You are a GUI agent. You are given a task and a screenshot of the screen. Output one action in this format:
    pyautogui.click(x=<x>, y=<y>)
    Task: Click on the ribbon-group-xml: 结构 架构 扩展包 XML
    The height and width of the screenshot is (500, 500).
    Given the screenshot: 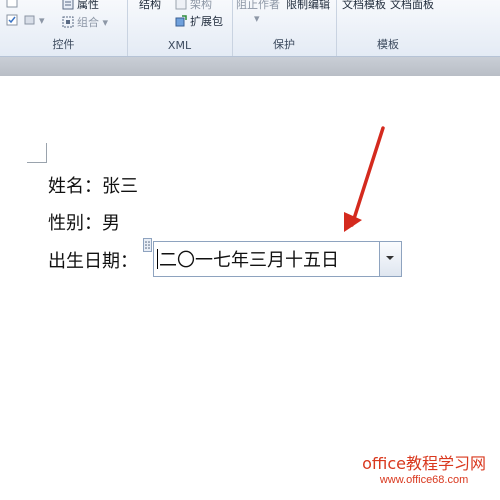 What is the action you would take?
    pyautogui.click(x=180, y=28)
    